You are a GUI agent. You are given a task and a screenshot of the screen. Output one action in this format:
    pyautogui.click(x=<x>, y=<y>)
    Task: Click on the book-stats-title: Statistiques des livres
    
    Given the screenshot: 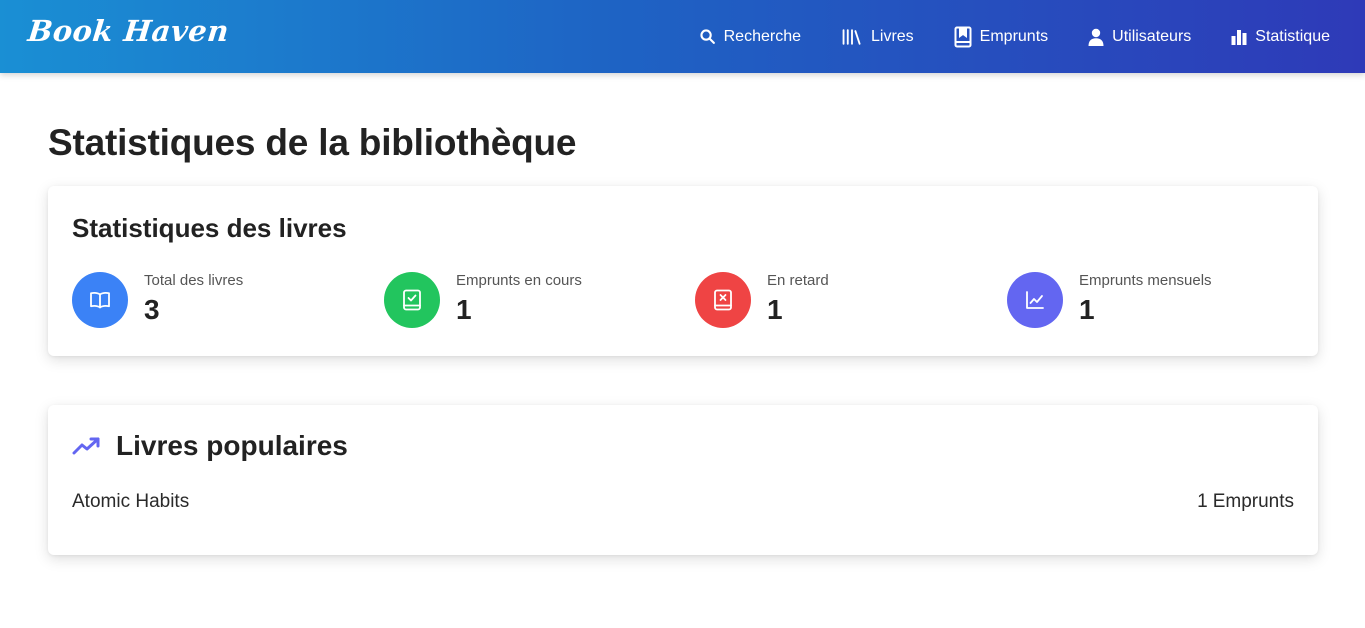 What is the action you would take?
    pyautogui.click(x=209, y=228)
    